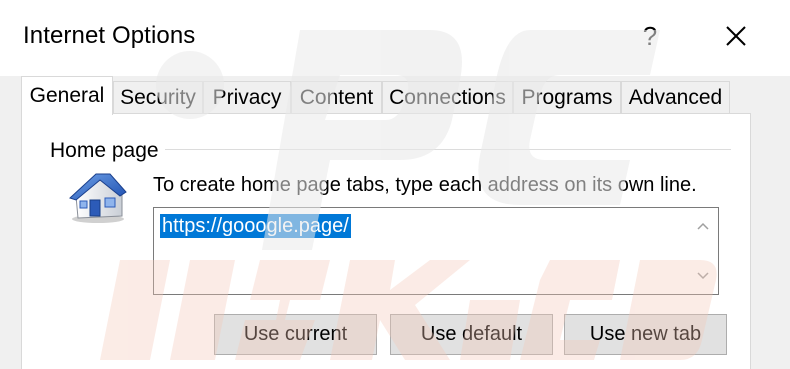 The image size is (790, 369). Describe the element at coordinates (447, 149) in the screenshot. I see `group-divider` at that location.